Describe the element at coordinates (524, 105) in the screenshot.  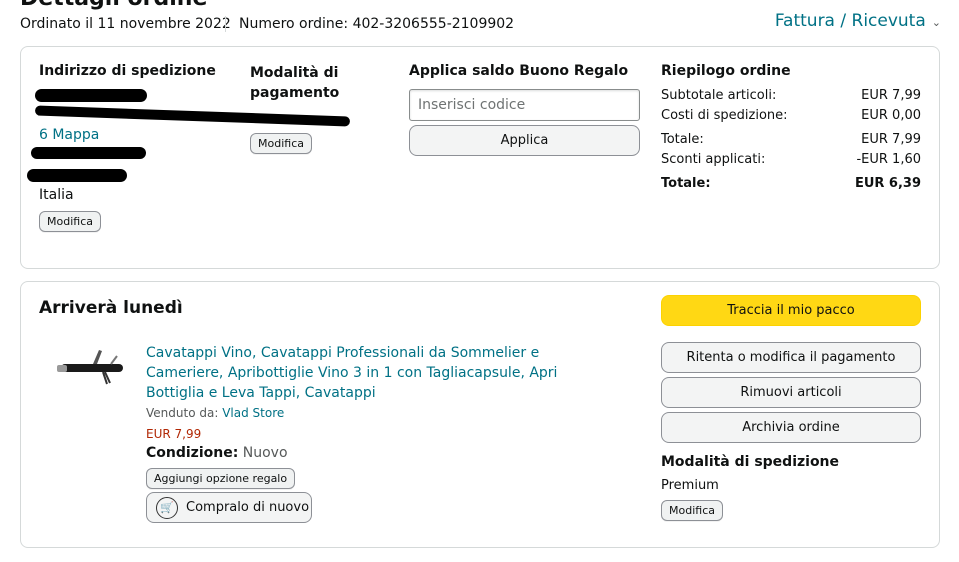
I see `gift-code-input` at that location.